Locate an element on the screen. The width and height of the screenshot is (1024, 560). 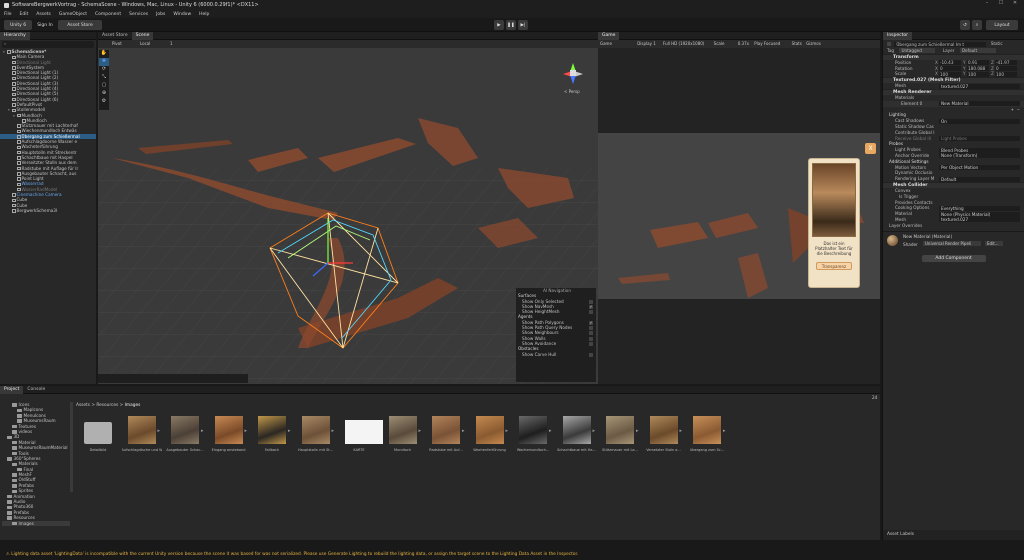
transform-x-field: -10.43 is located at coordinates (950, 63).